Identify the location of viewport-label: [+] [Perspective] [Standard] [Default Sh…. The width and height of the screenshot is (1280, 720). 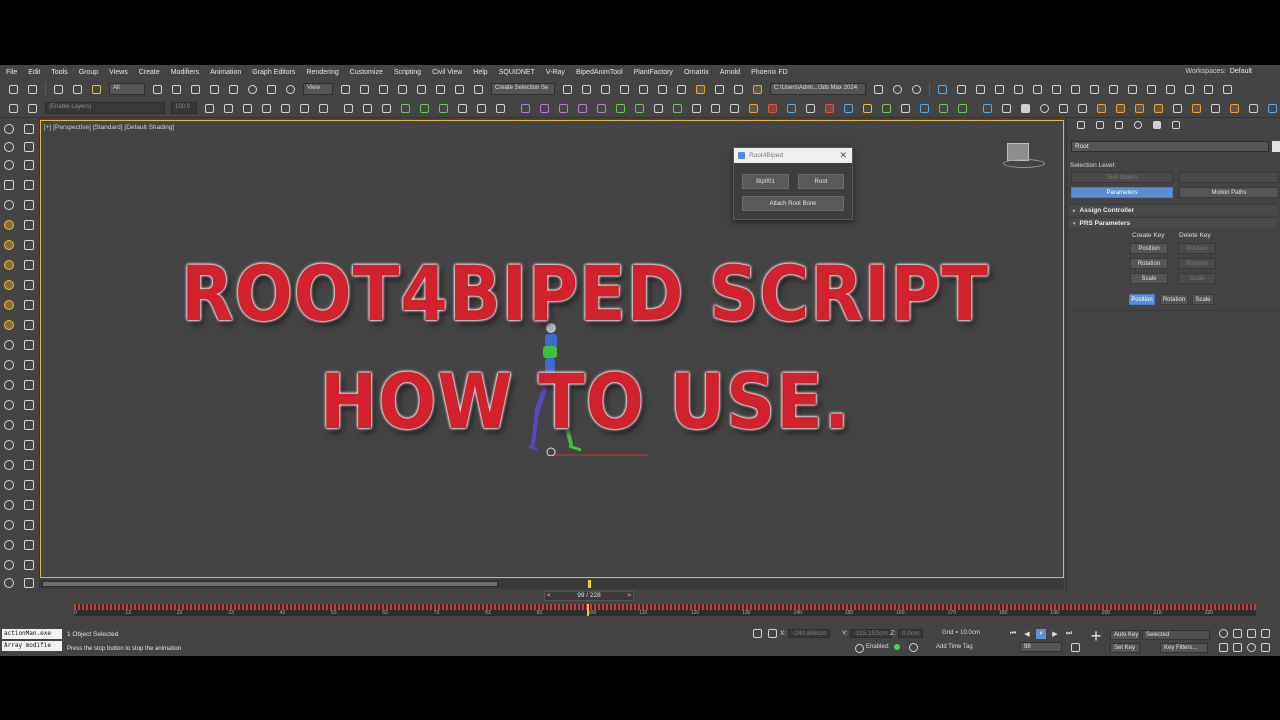
(109, 127).